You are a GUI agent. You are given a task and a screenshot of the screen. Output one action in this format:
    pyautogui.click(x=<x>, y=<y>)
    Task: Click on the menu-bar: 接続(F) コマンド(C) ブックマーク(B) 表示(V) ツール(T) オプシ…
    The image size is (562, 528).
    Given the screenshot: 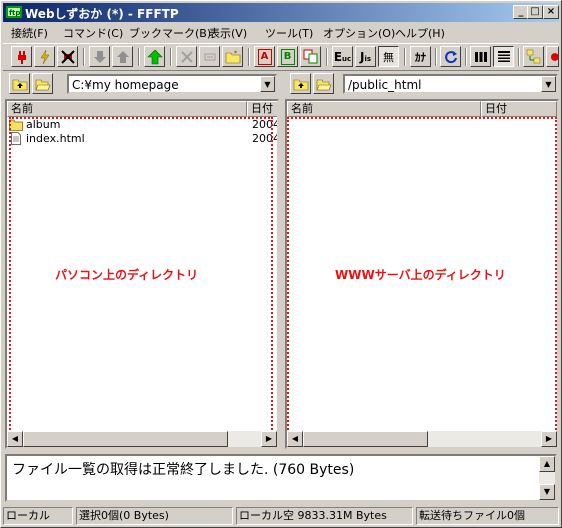 What is the action you would take?
    pyautogui.click(x=281, y=32)
    